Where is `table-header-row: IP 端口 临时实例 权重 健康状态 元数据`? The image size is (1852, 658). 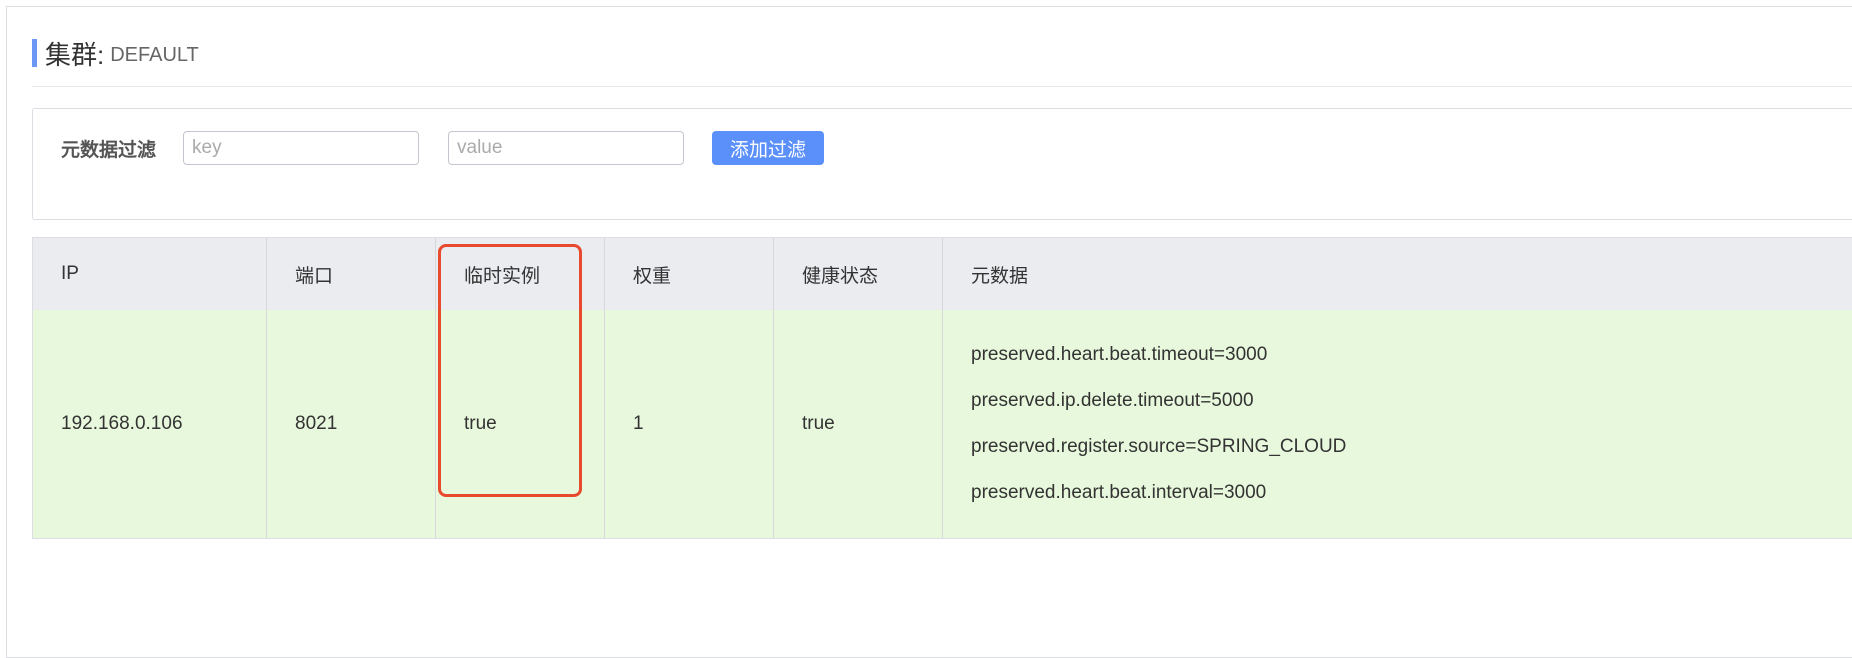
table-header-row: IP 端口 临时实例 权重 健康状态 元数据 is located at coordinates (942, 274).